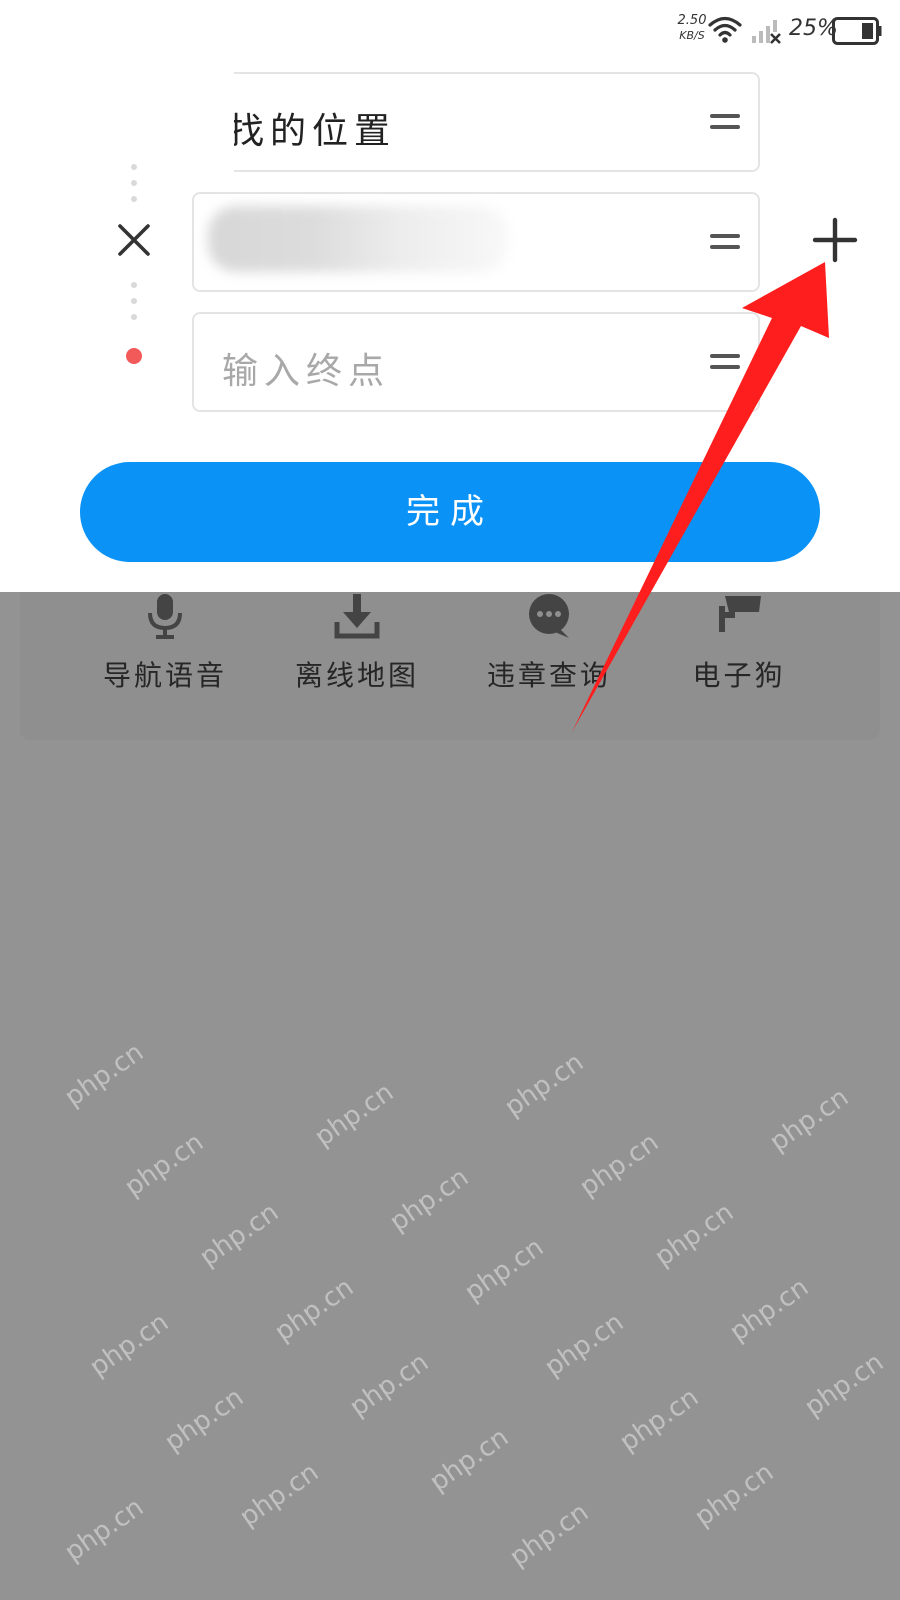  Describe the element at coordinates (450, 512) in the screenshot. I see `done-button: 完成` at that location.